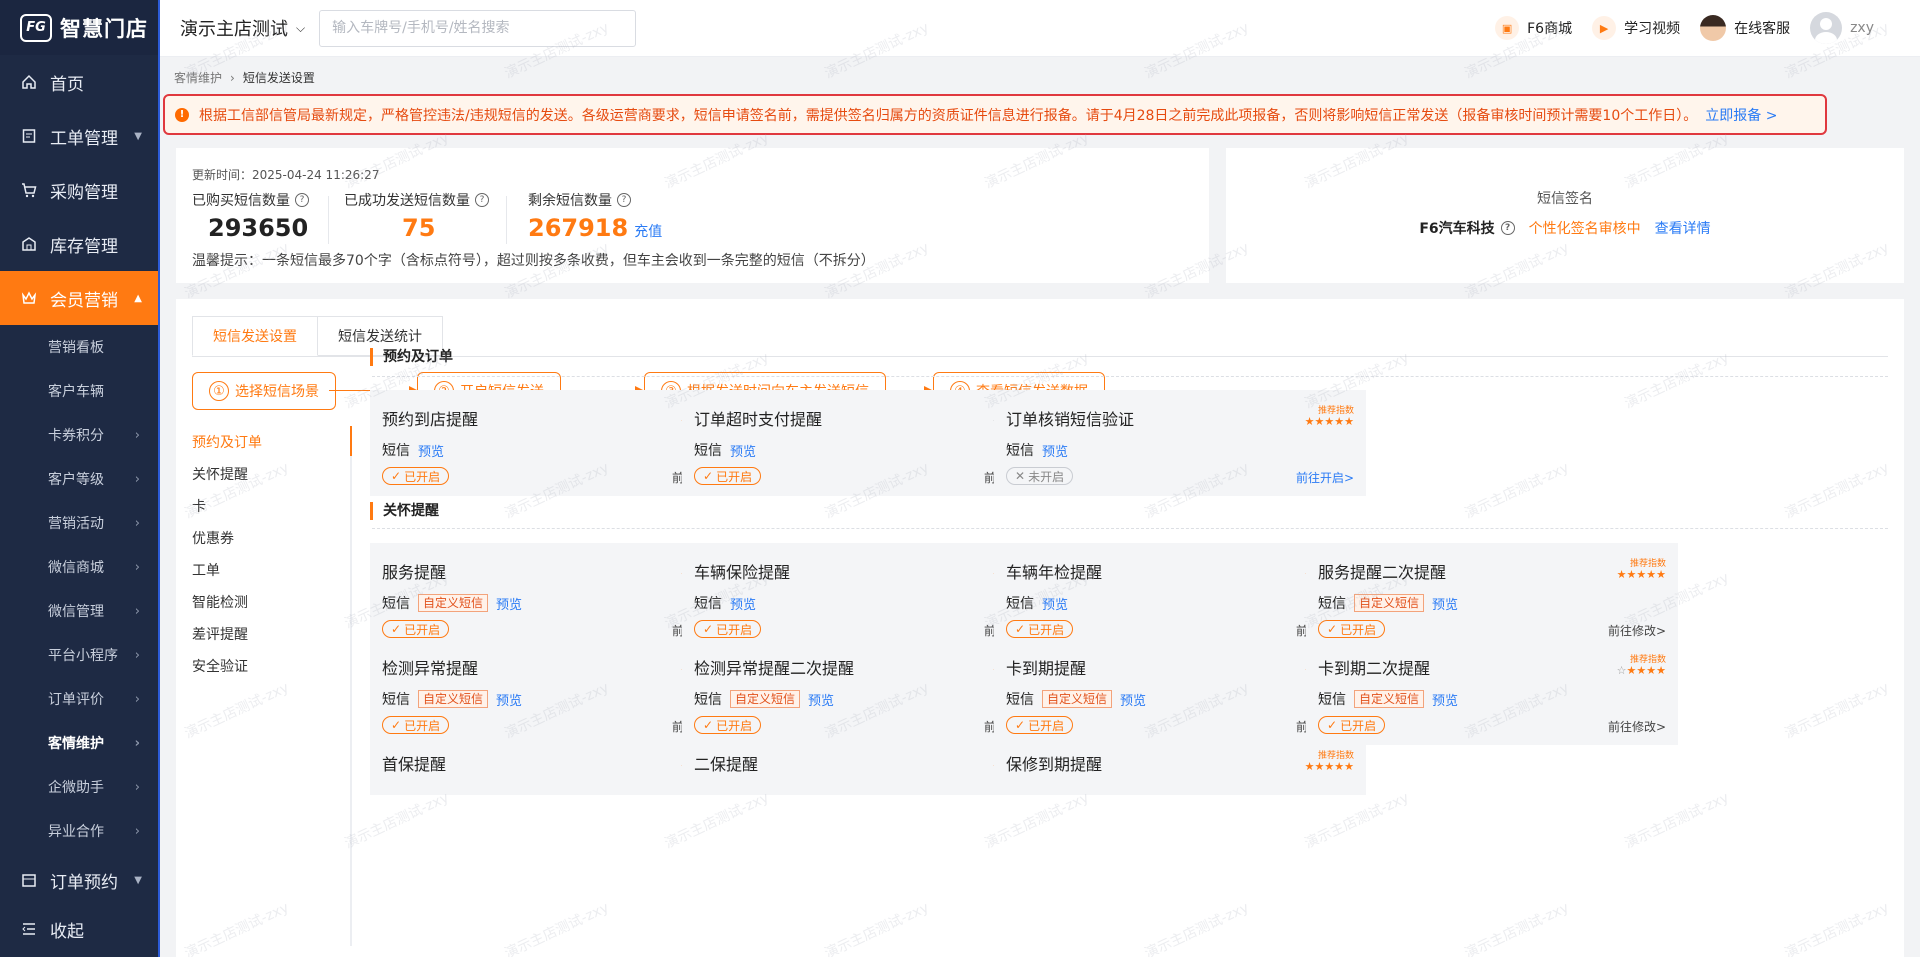 This screenshot has width=1920, height=957. Describe the element at coordinates (79, 699) in the screenshot. I see `sidebar-subitem: 订单评价 ›` at that location.